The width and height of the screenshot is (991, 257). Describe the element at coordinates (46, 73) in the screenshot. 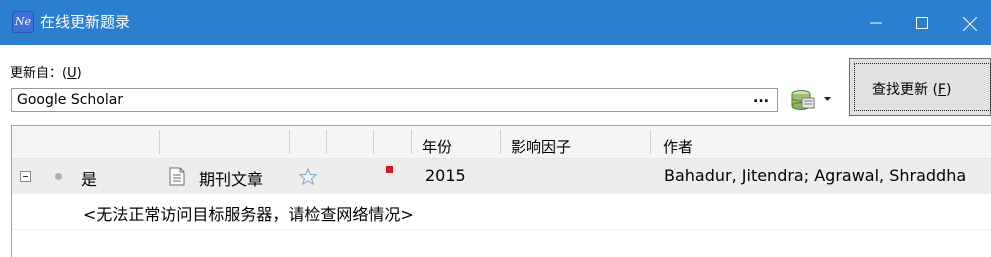

I see `update-from-label: 更新自：(U)` at that location.